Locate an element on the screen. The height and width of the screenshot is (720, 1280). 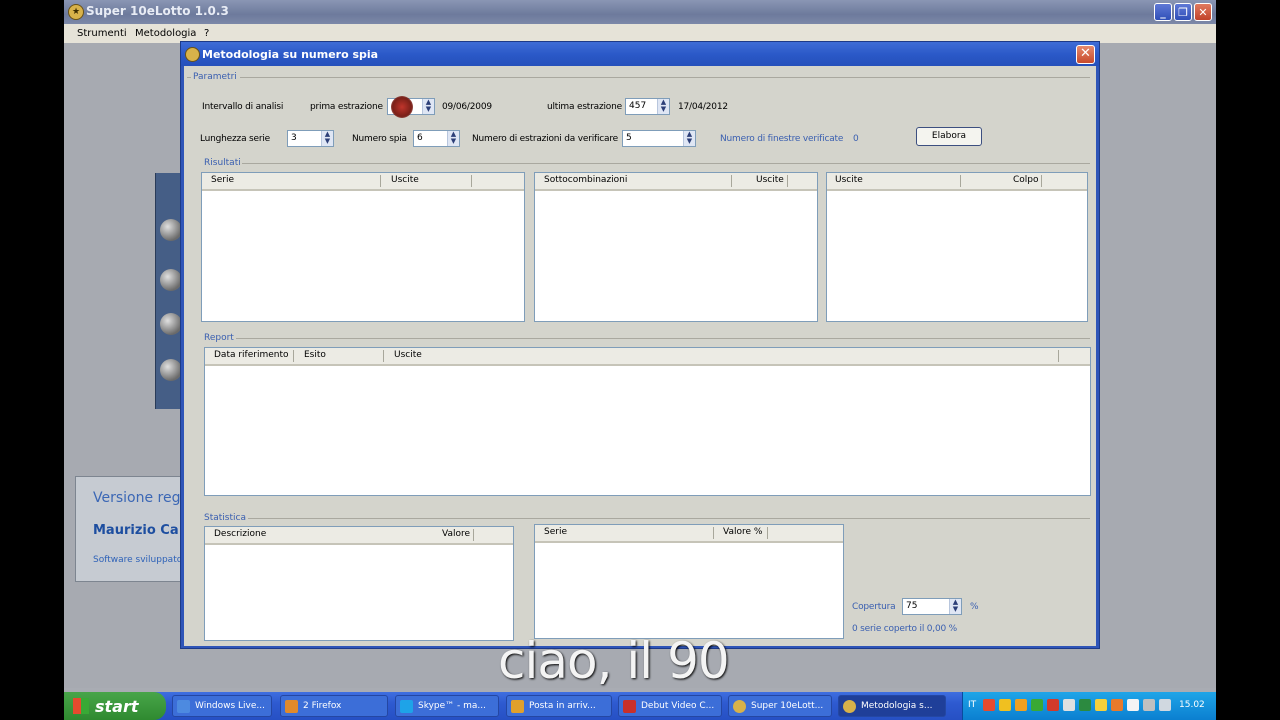
coverage-label: Copertura is located at coordinates (874, 607).